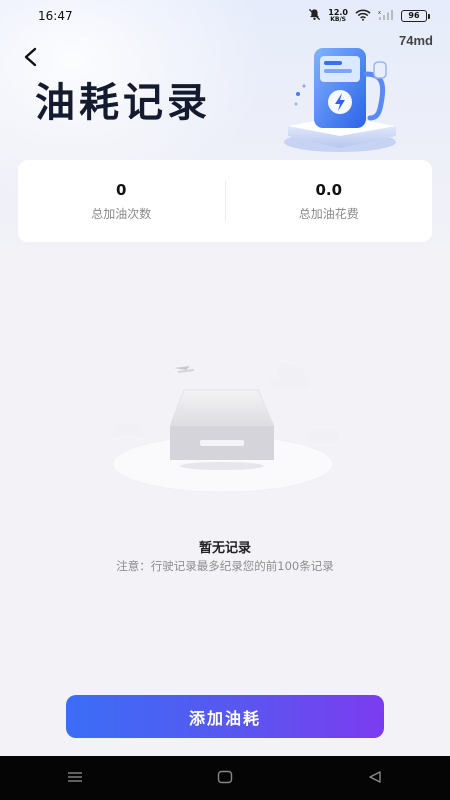 This screenshot has width=450, height=800. Describe the element at coordinates (379, 13) in the screenshot. I see `svg-text: x` at that location.